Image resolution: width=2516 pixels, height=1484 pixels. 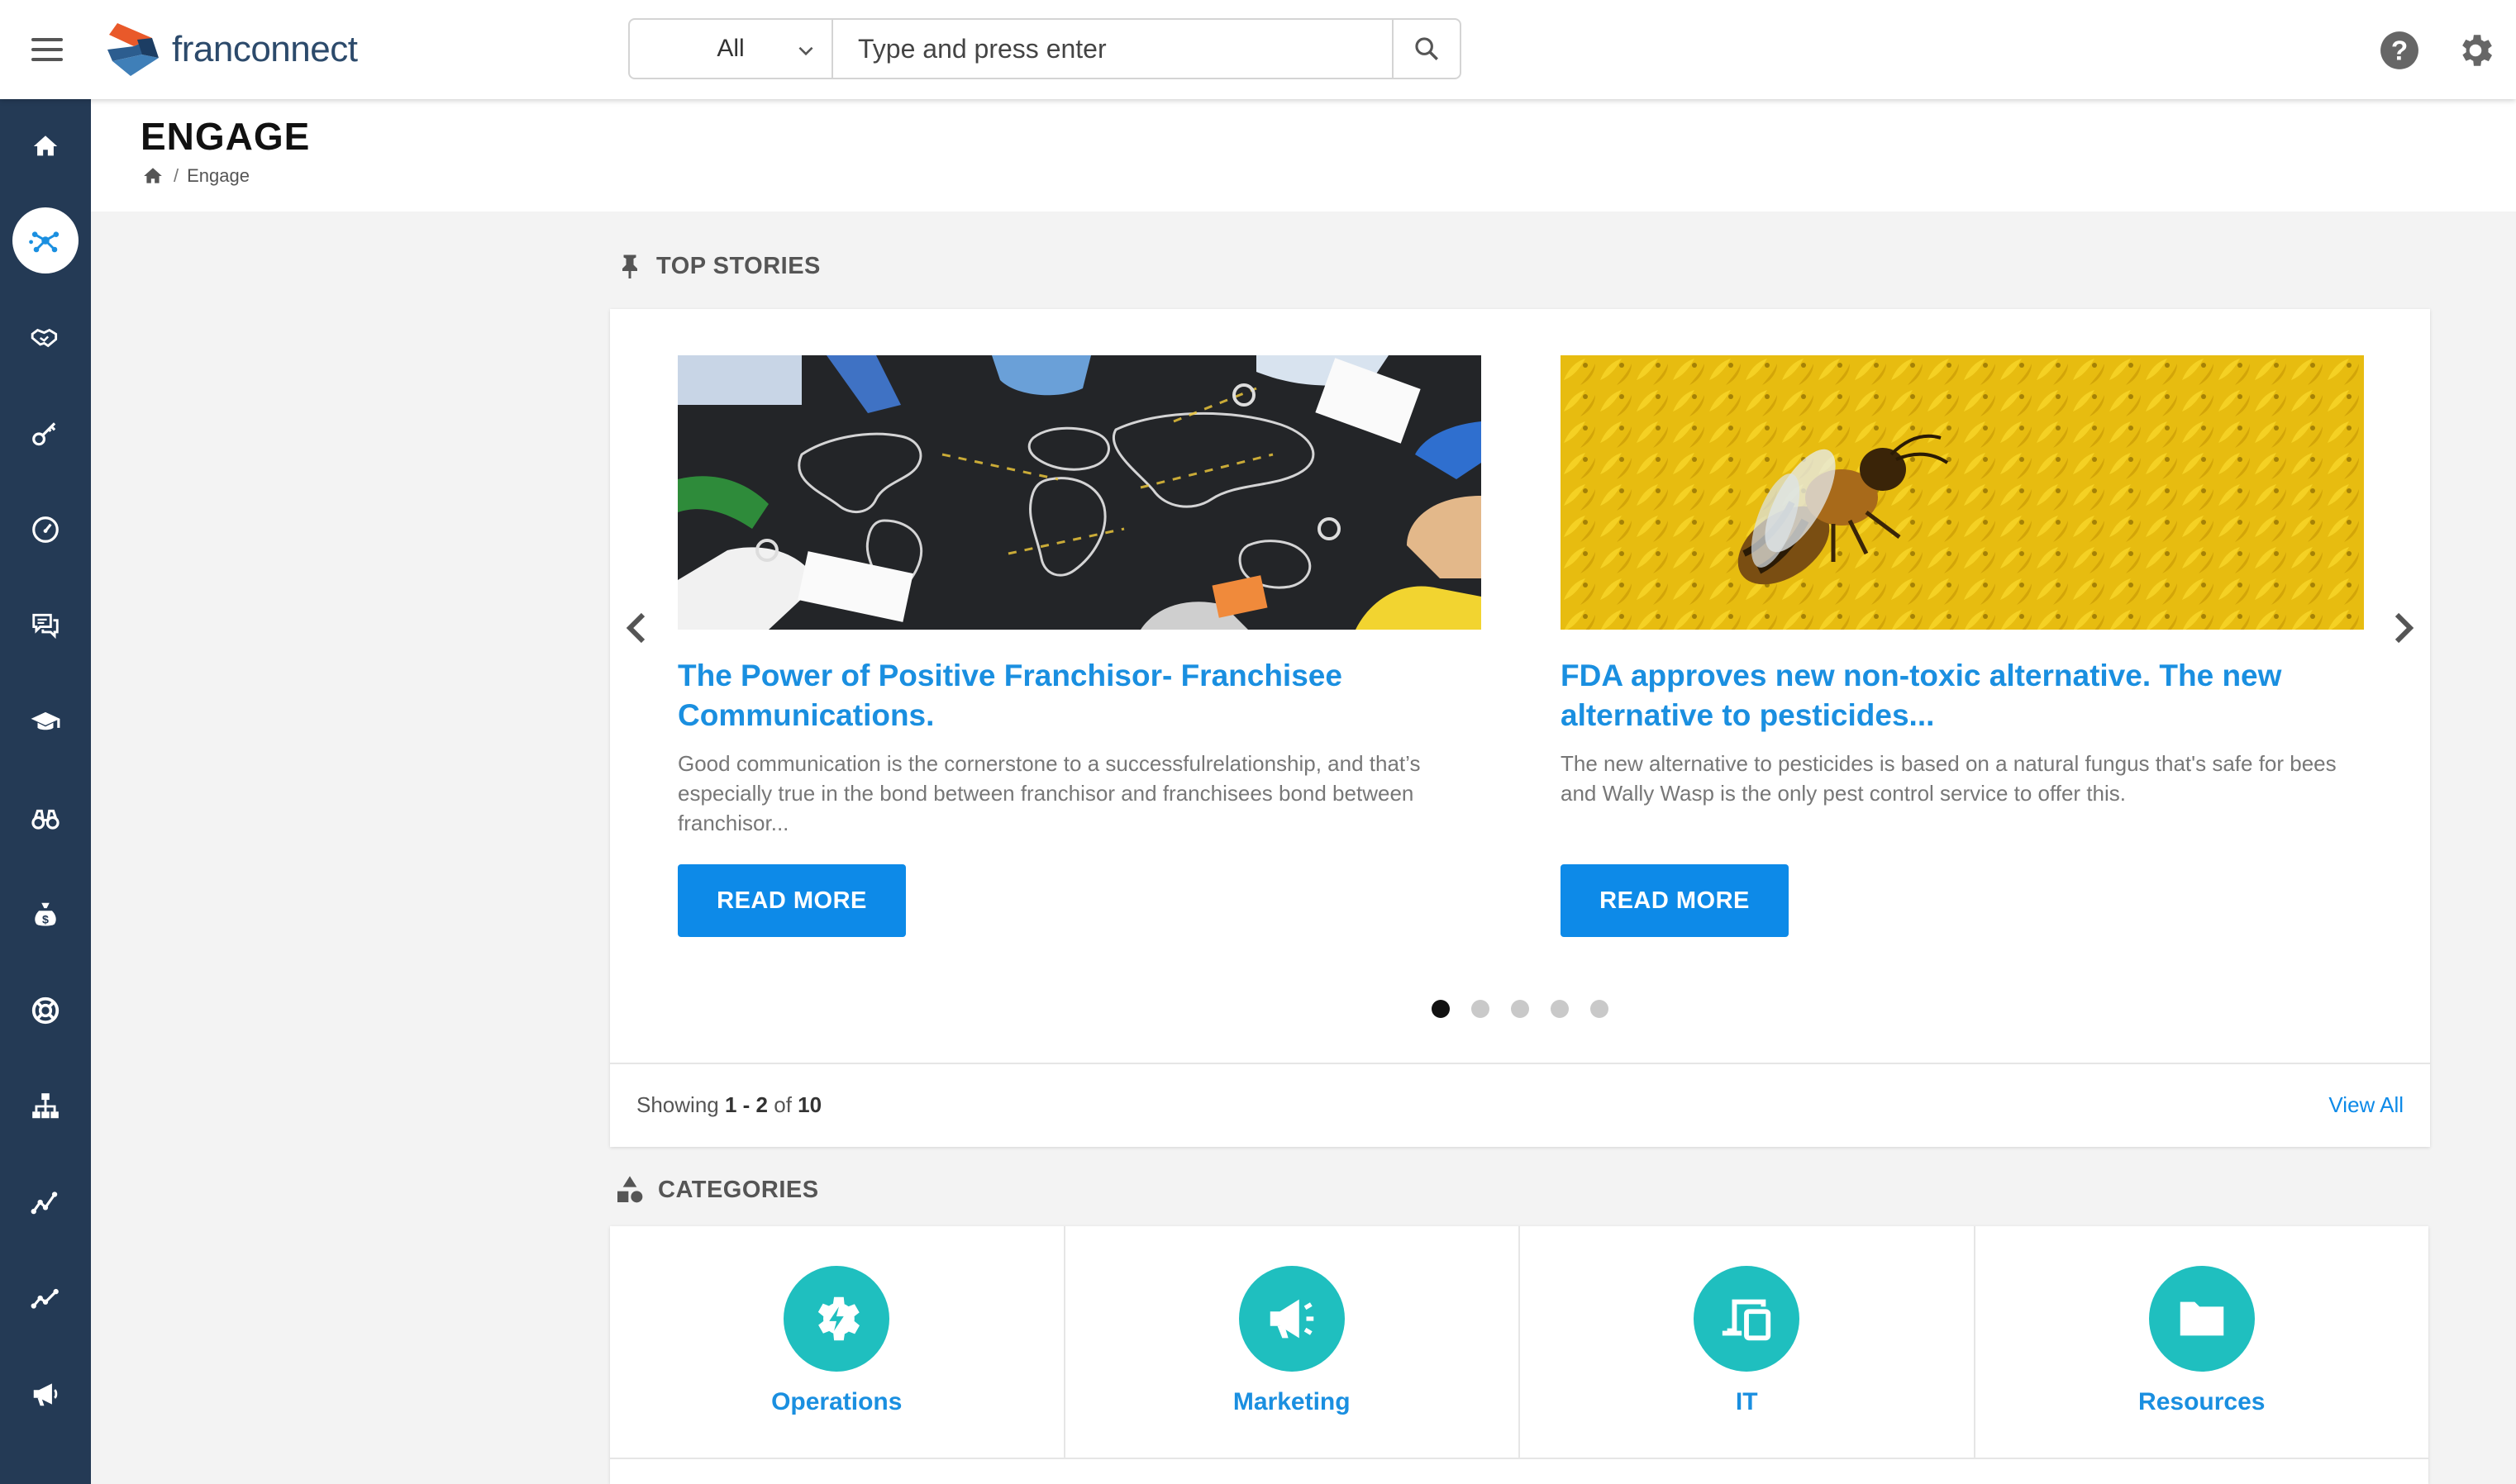 I want to click on categories-heading: CATEGORIES, so click(x=716, y=1189).